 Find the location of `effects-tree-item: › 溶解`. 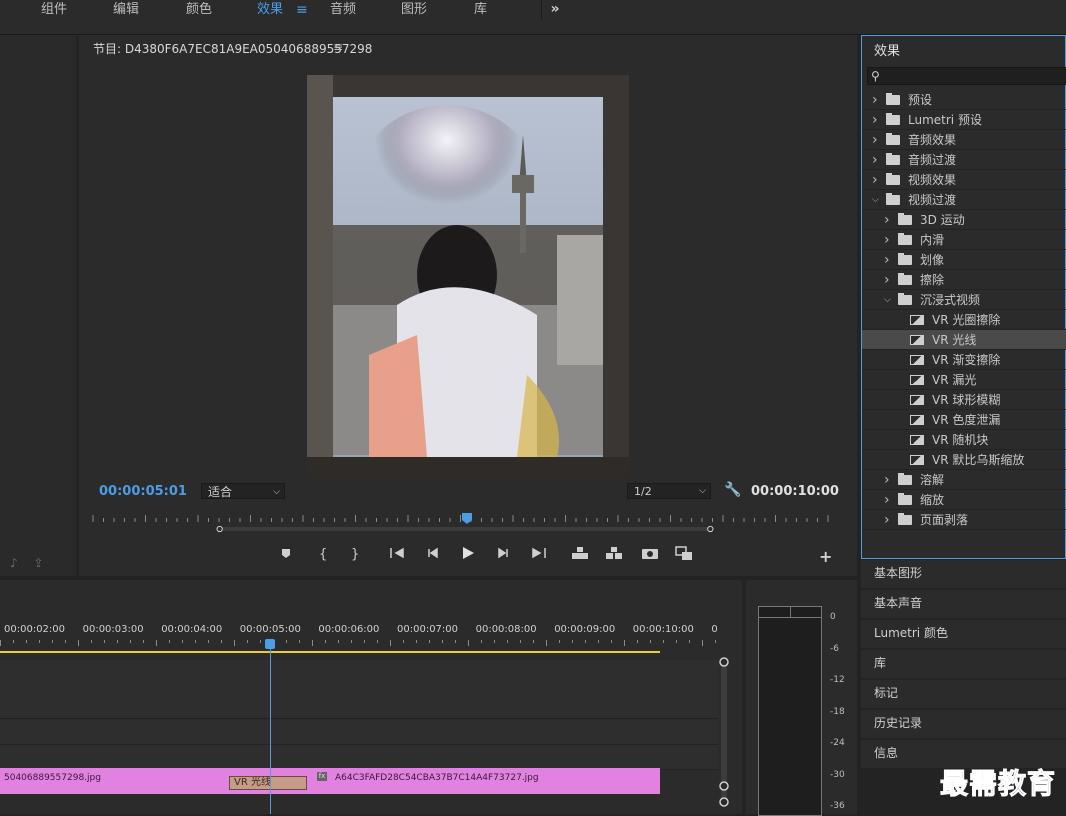

effects-tree-item: › 溶解 is located at coordinates (964, 480).